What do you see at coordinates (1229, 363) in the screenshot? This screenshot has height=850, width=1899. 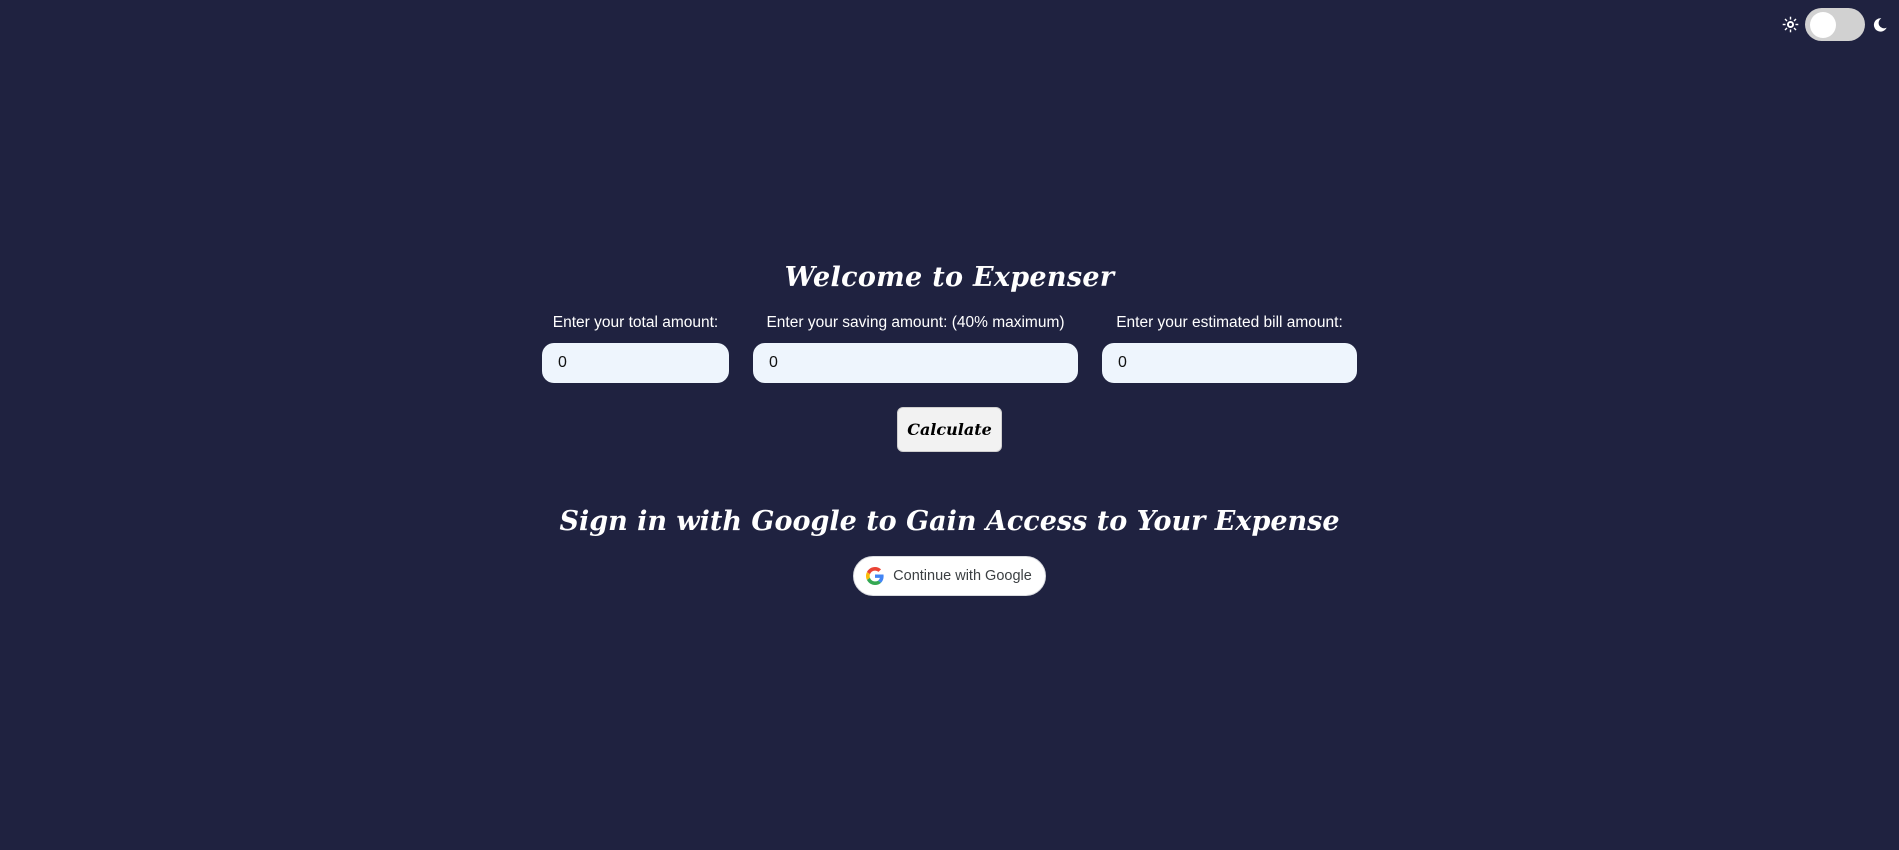 I see `bill-amount-input` at bounding box center [1229, 363].